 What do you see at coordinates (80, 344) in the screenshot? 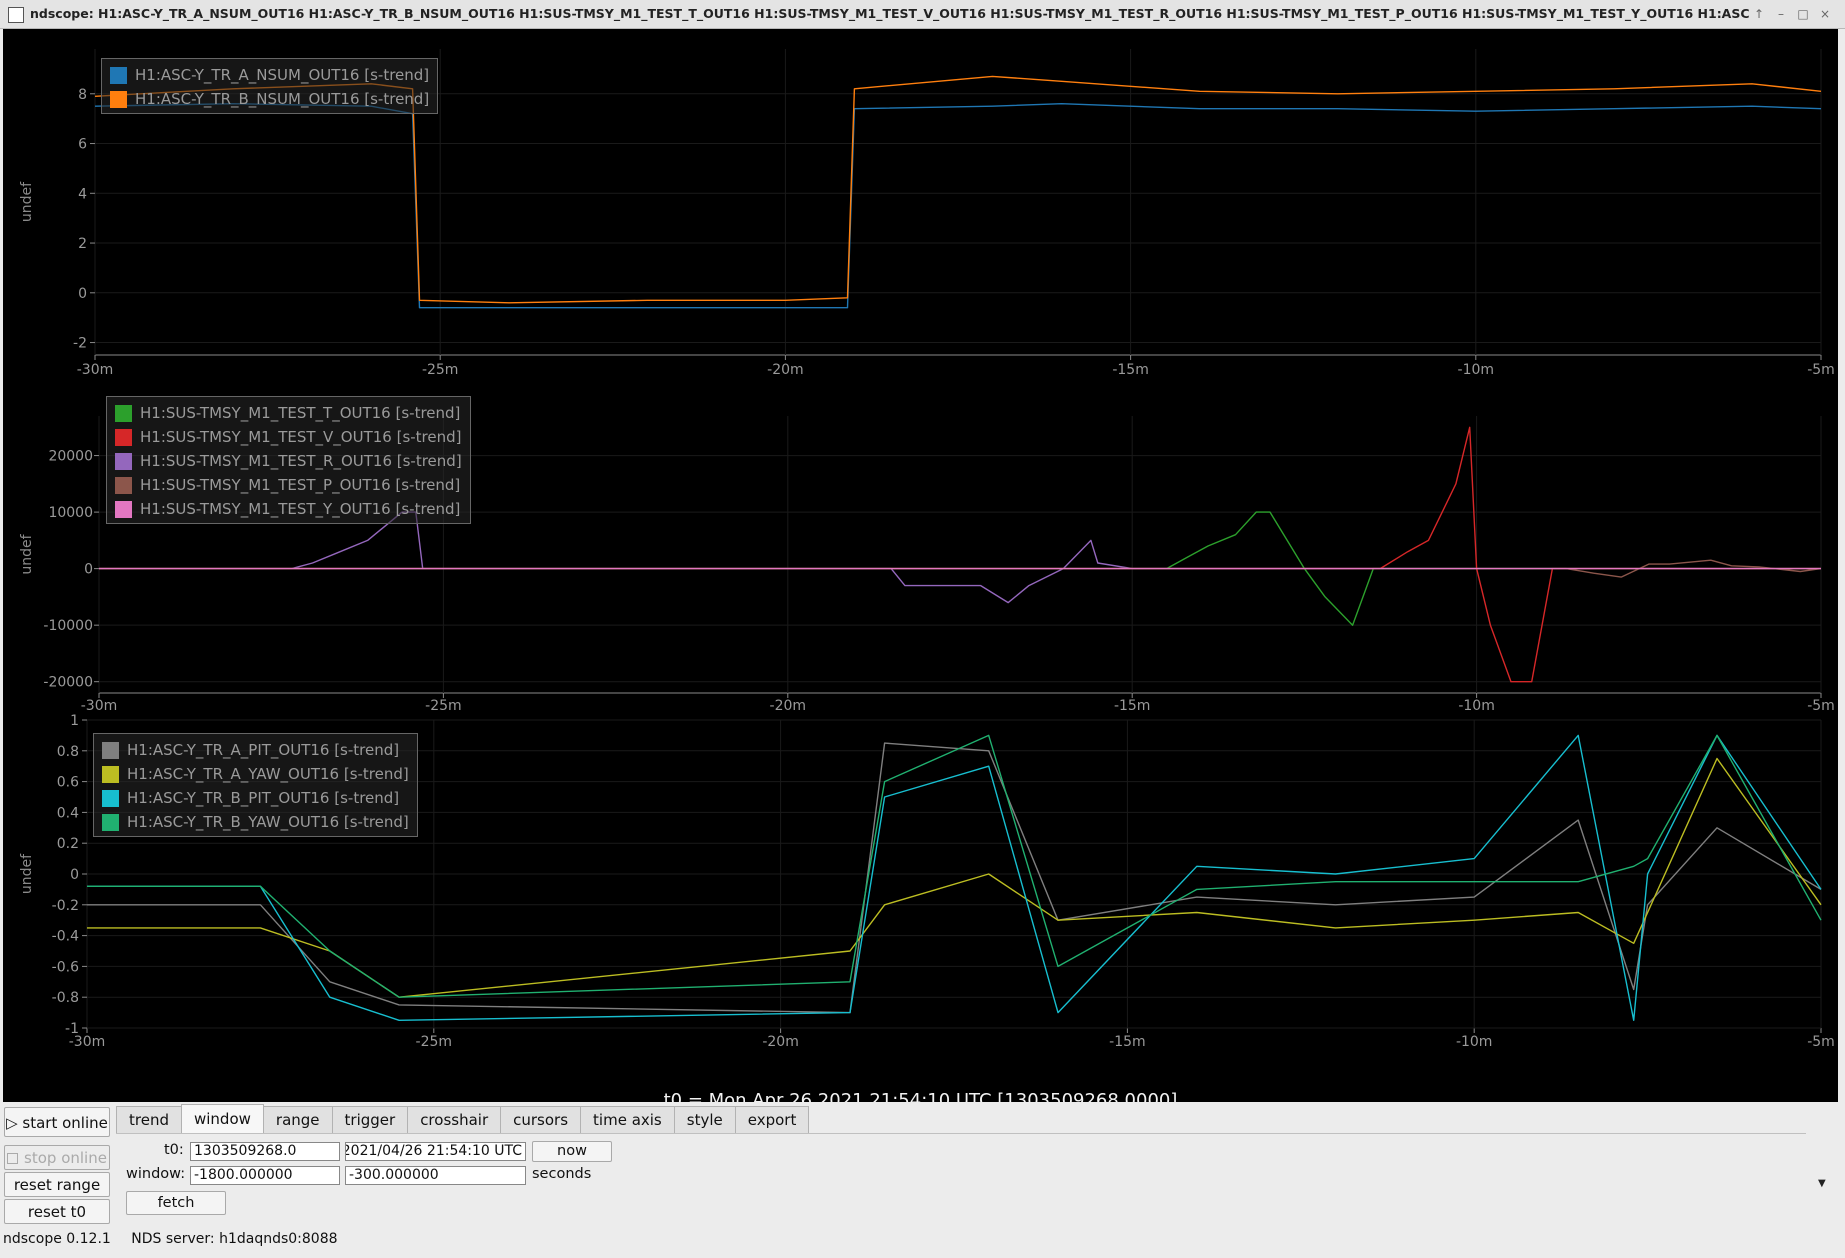
I see `plot1-y-tick-label: -2` at bounding box center [80, 344].